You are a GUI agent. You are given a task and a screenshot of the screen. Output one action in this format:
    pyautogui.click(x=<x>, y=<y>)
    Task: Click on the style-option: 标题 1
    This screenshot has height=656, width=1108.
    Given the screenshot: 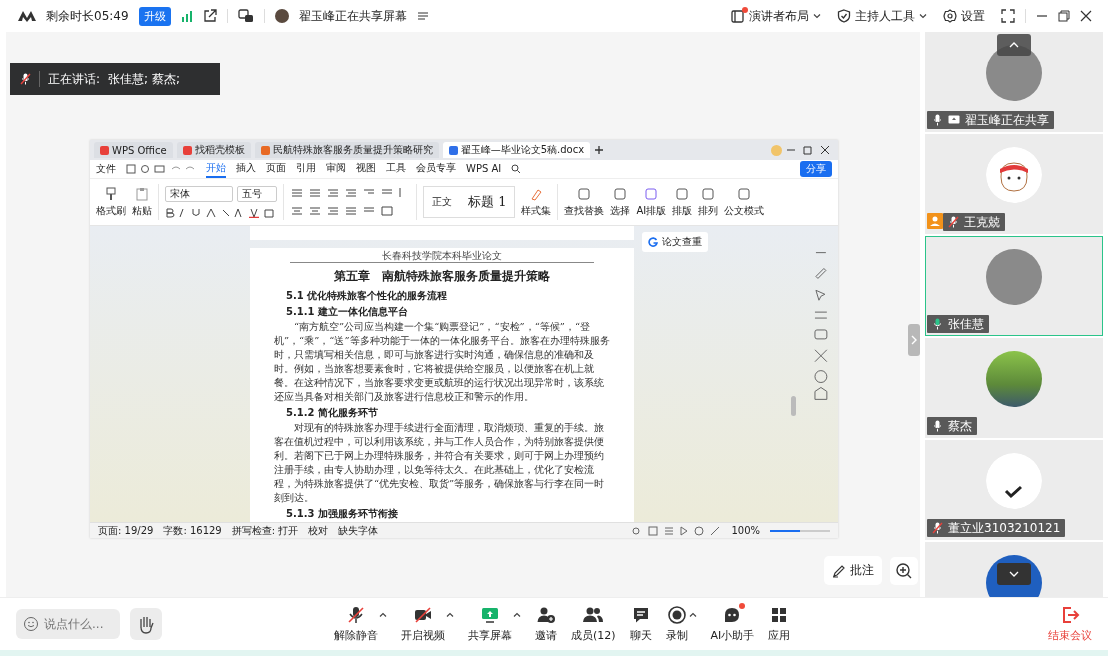 What is the action you would take?
    pyautogui.click(x=487, y=202)
    